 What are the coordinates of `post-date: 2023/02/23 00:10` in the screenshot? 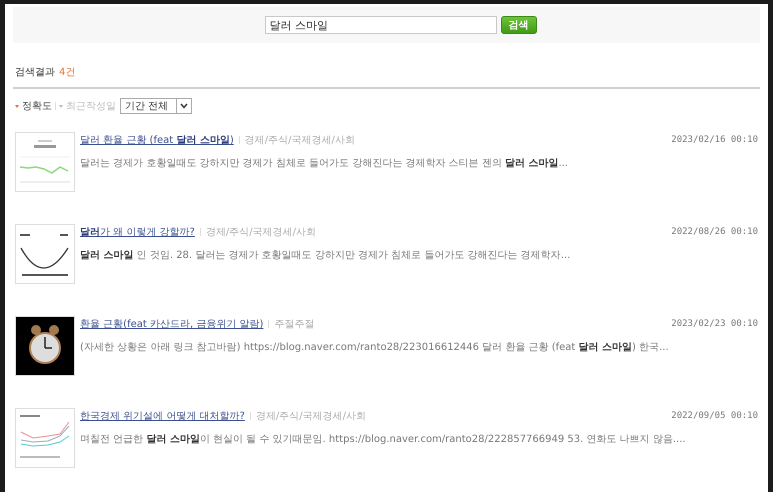 It's located at (714, 324).